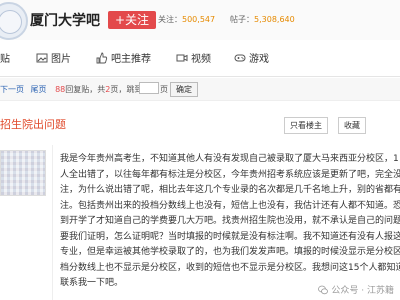 Image resolution: width=400 pixels, height=300 pixels. Describe the element at coordinates (126, 89) in the screenshot. I see `page-suffix: 页，跳到` at that location.